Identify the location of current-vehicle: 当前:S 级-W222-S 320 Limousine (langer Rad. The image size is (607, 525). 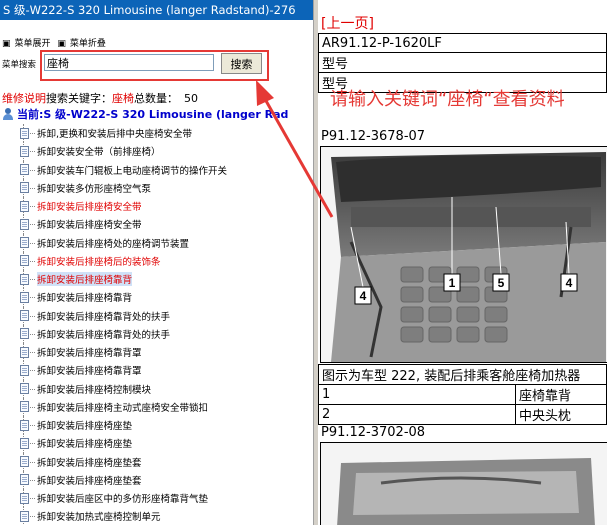
(145, 114).